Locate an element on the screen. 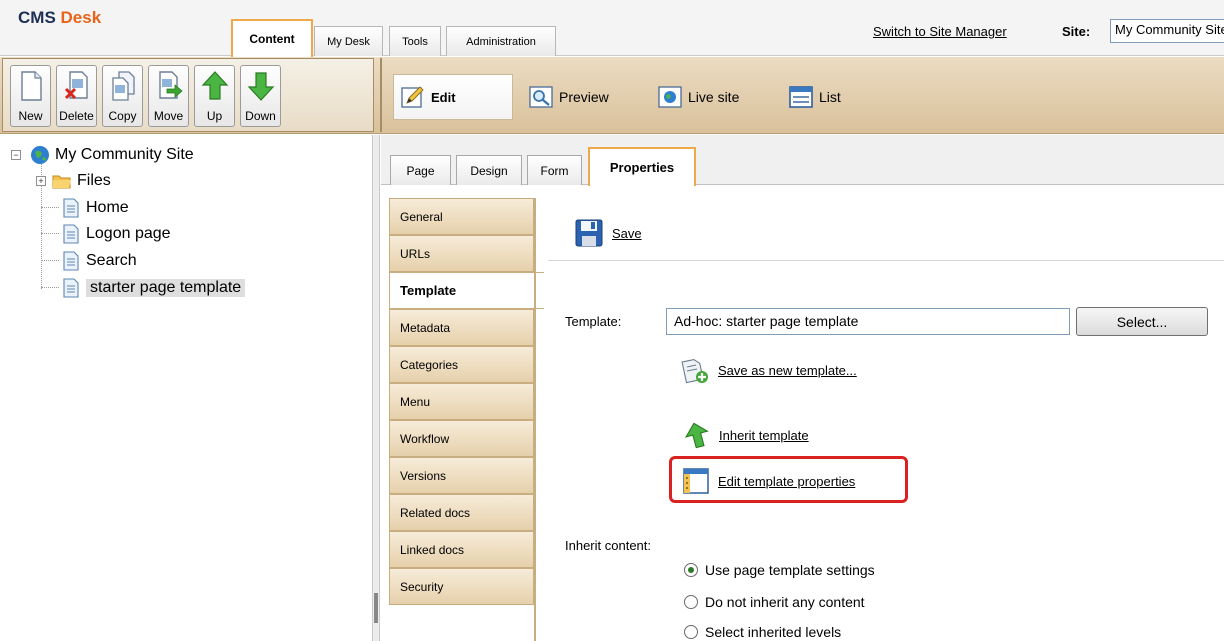  logo-desk-text: Desk is located at coordinates (81, 17).